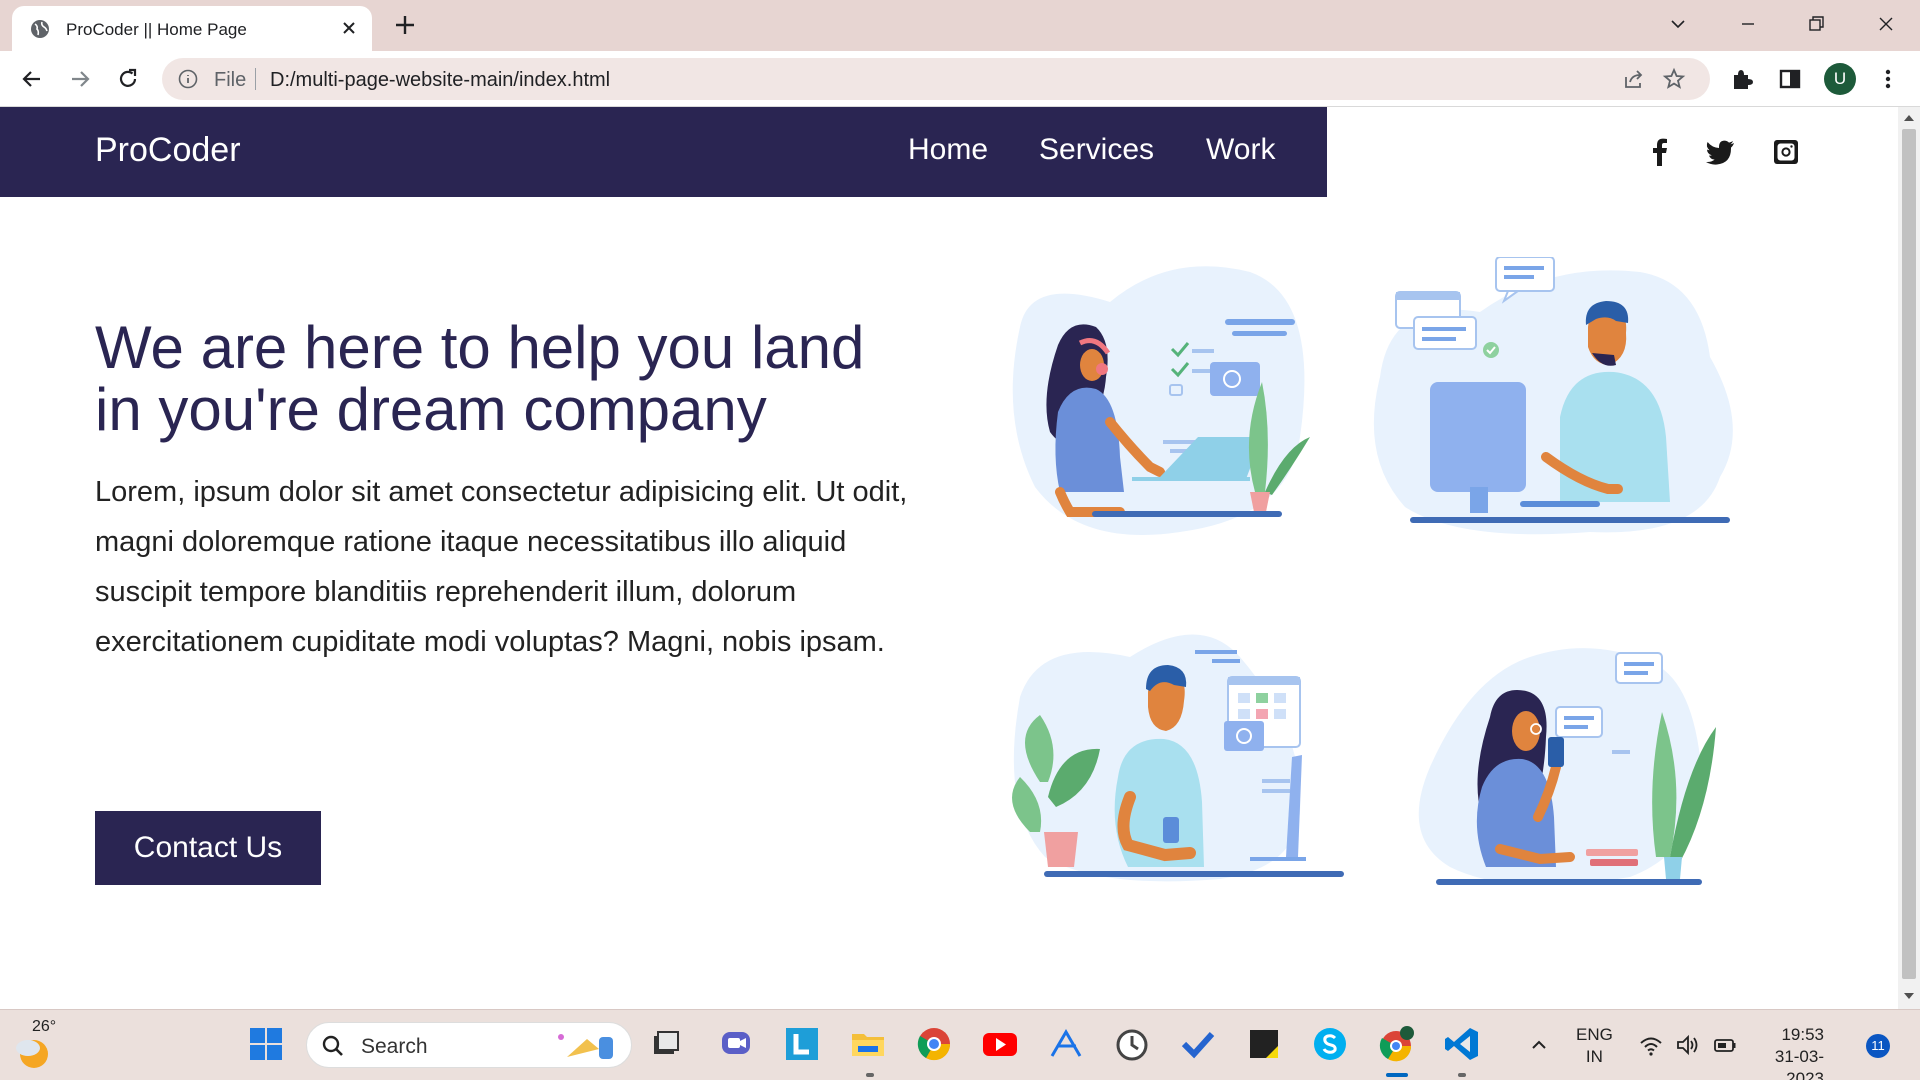  I want to click on scroll-down-arrow-icon, so click(1909, 996).